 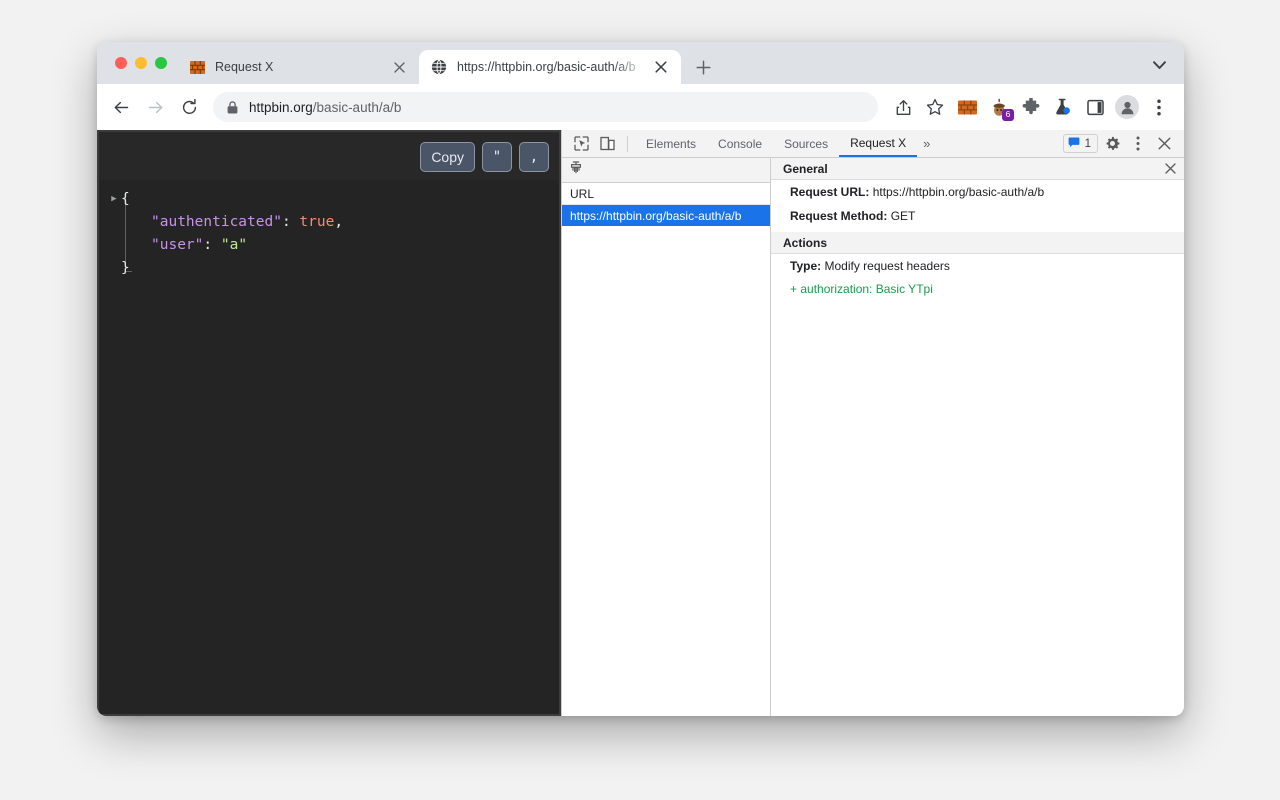 I want to click on device-toolbar-icon, so click(x=607, y=144).